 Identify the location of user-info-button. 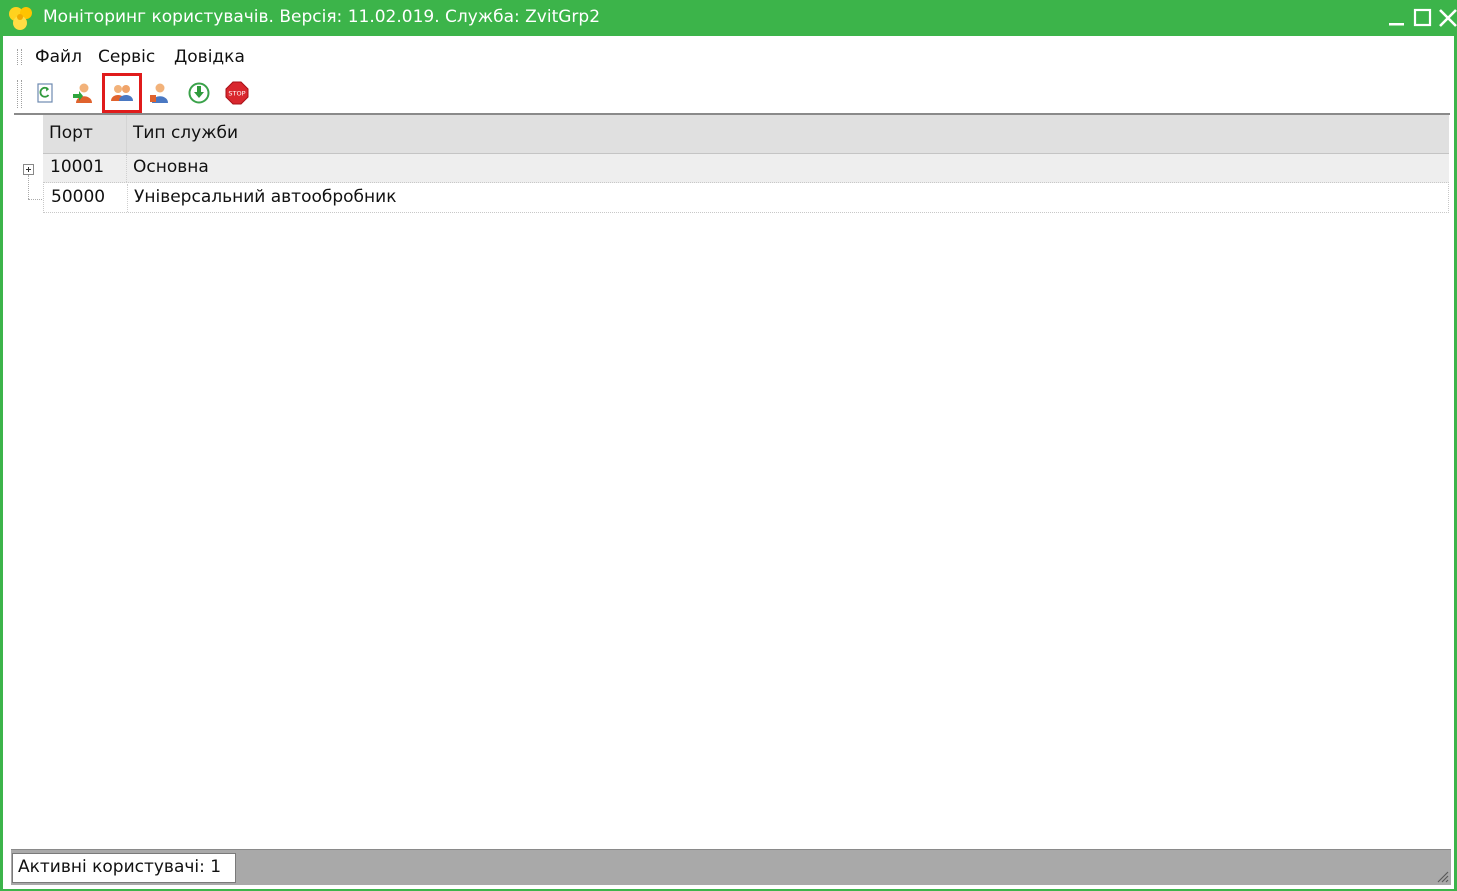
(160, 93).